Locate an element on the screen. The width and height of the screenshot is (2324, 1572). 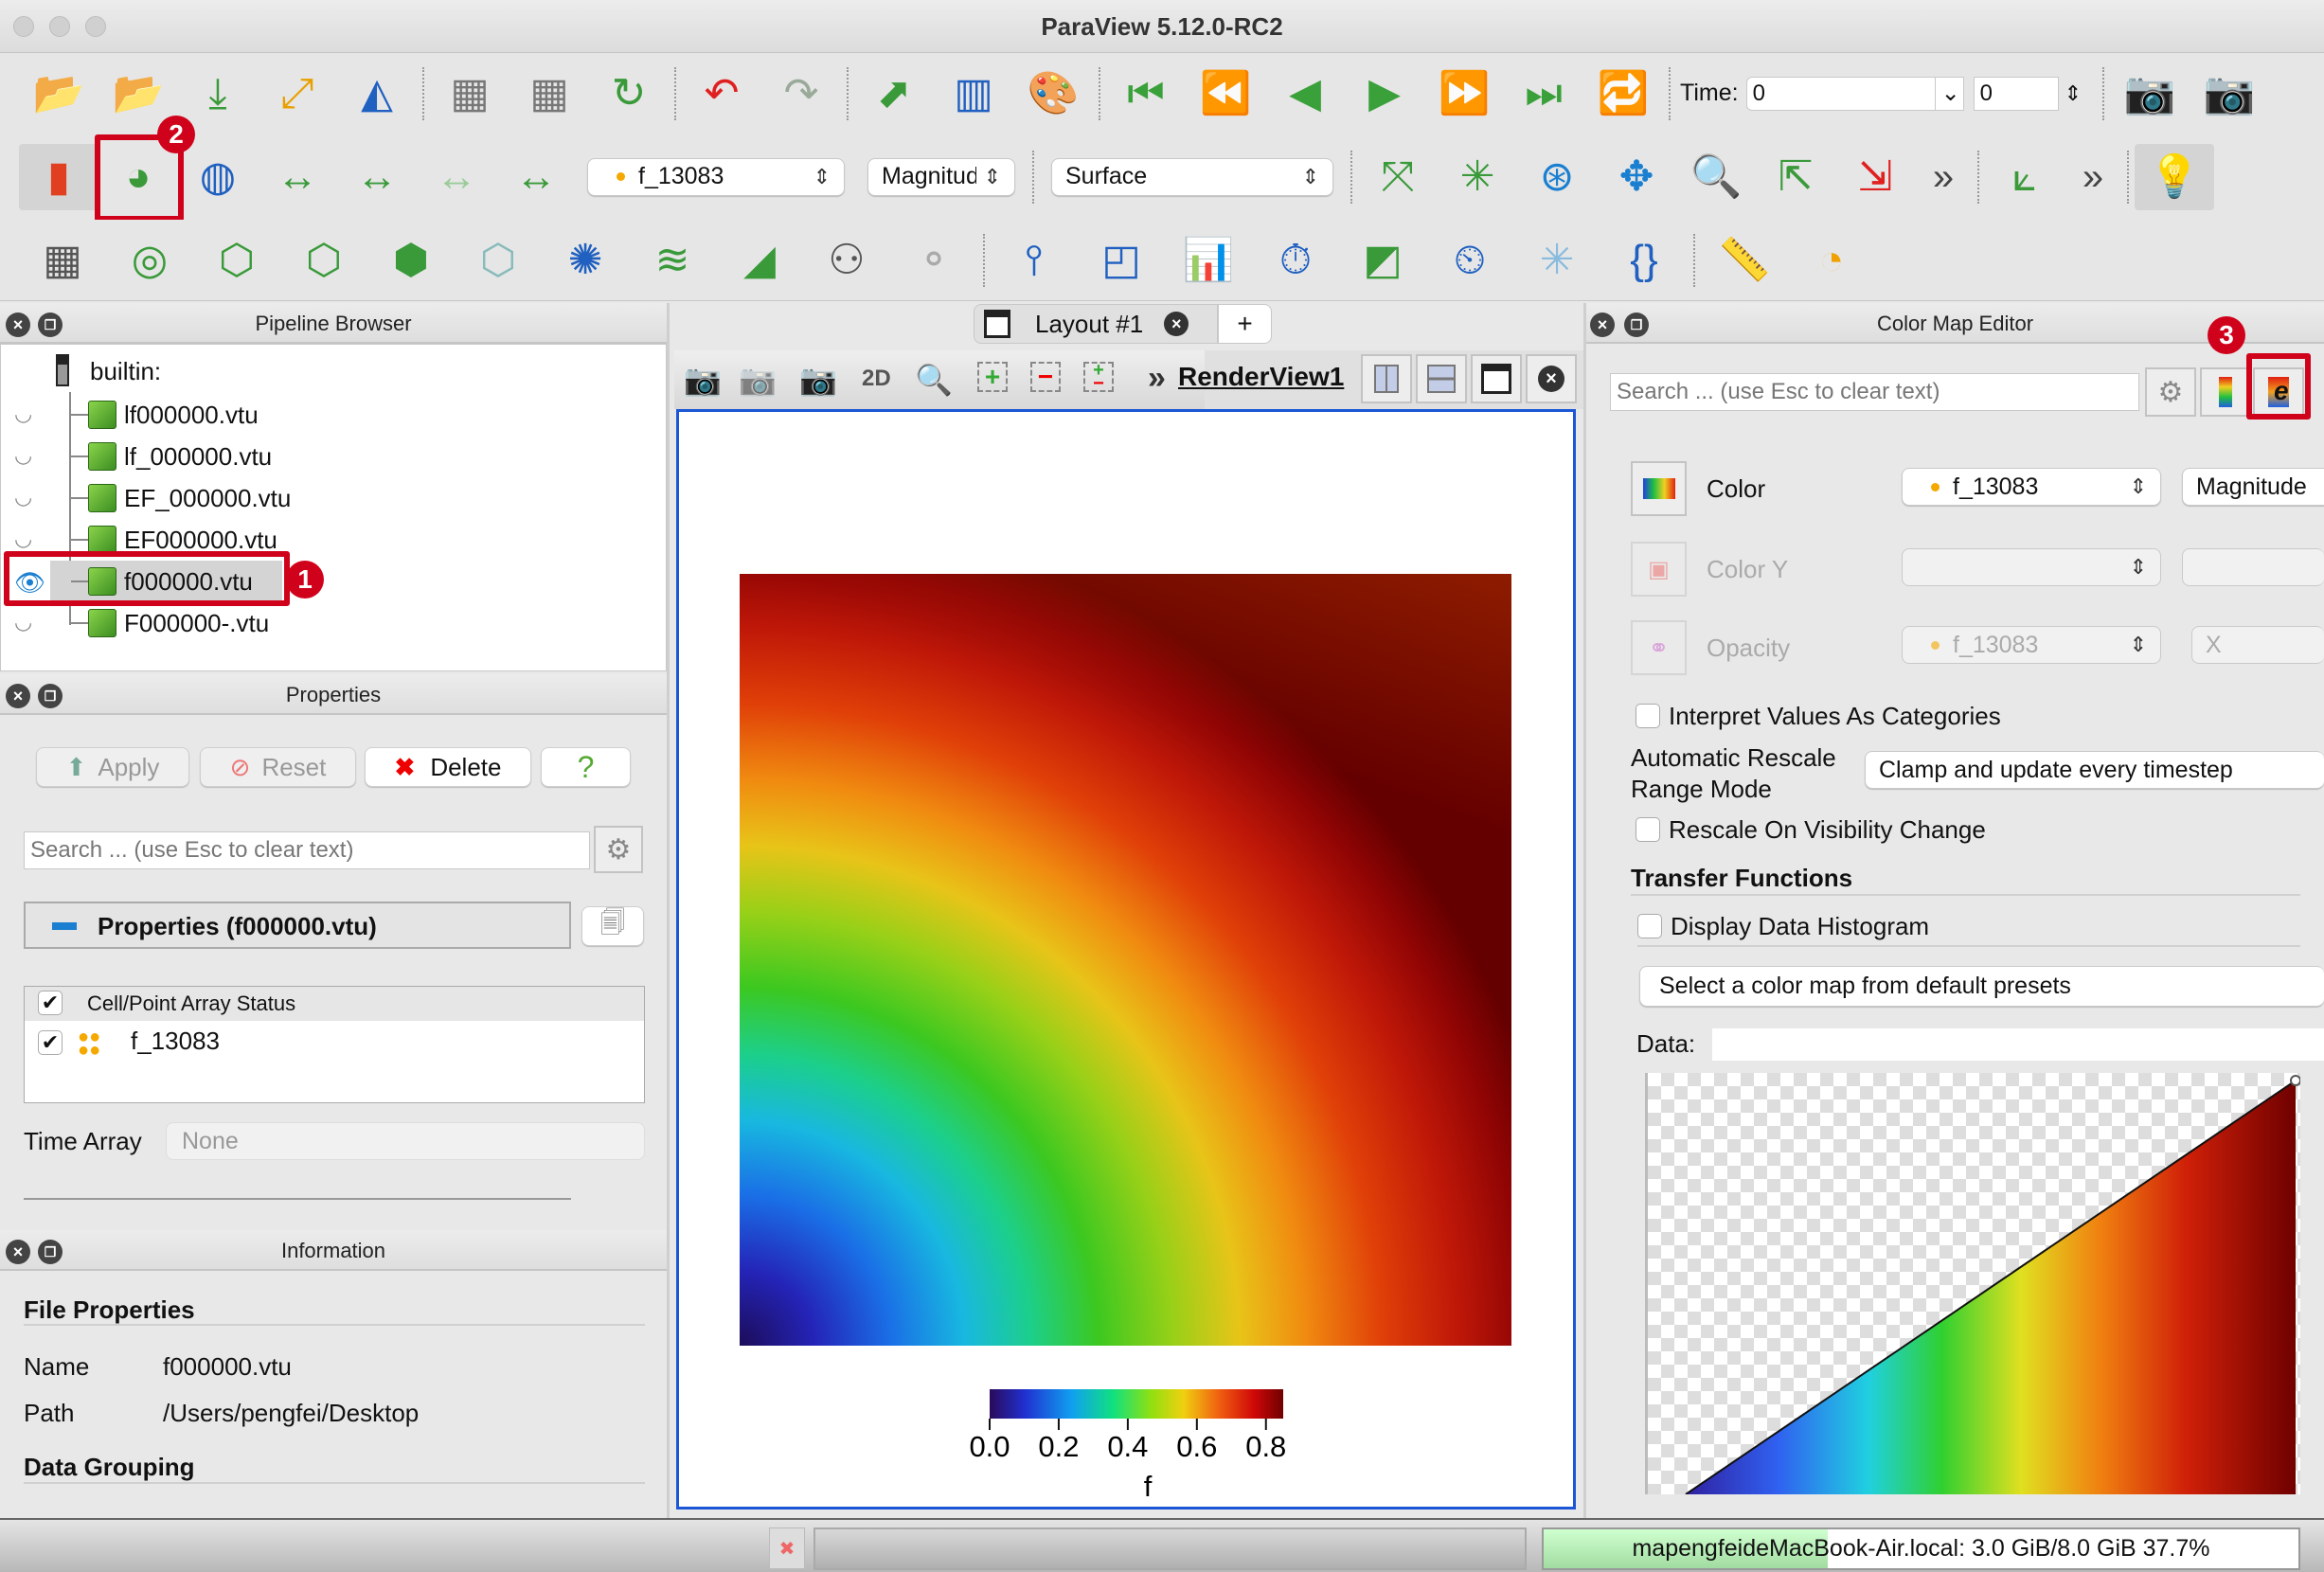
close-view-icon: × is located at coordinates (1552, 378).